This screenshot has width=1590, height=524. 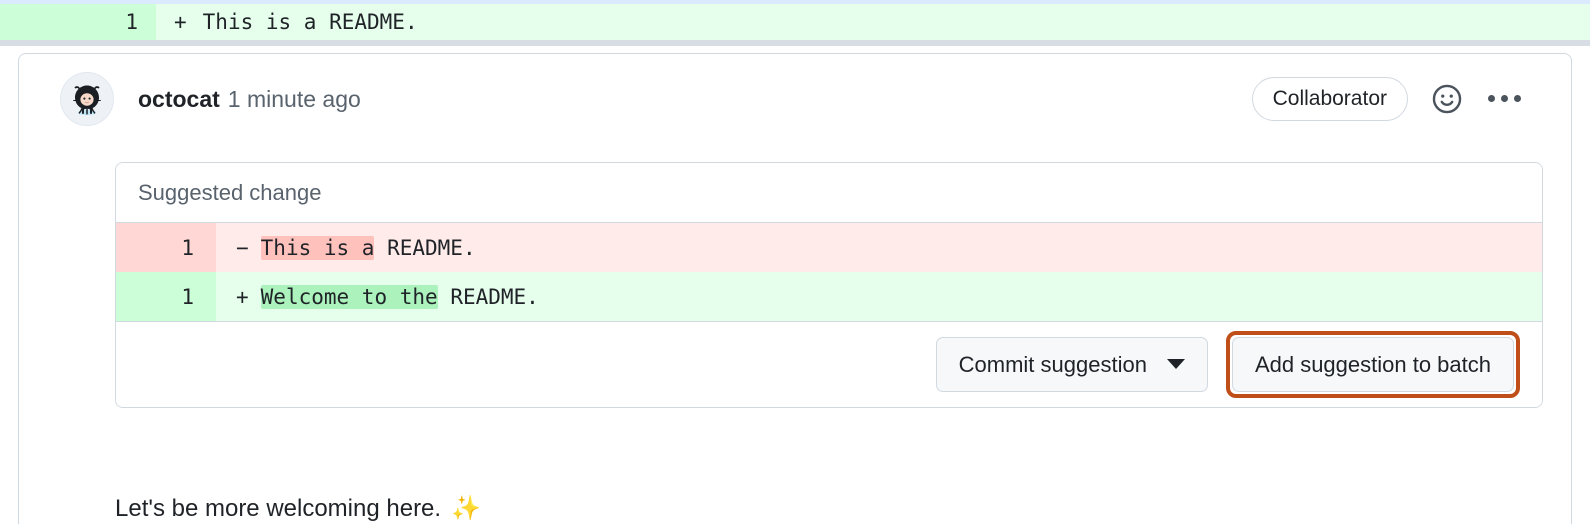 I want to click on suggestion-code-addition: + Welcome to the README., so click(x=879, y=296).